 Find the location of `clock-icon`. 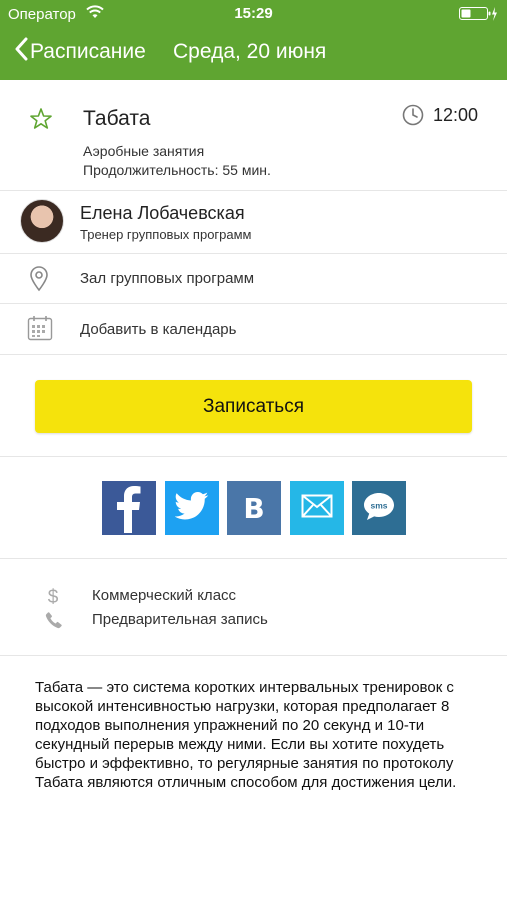

clock-icon is located at coordinates (413, 117).